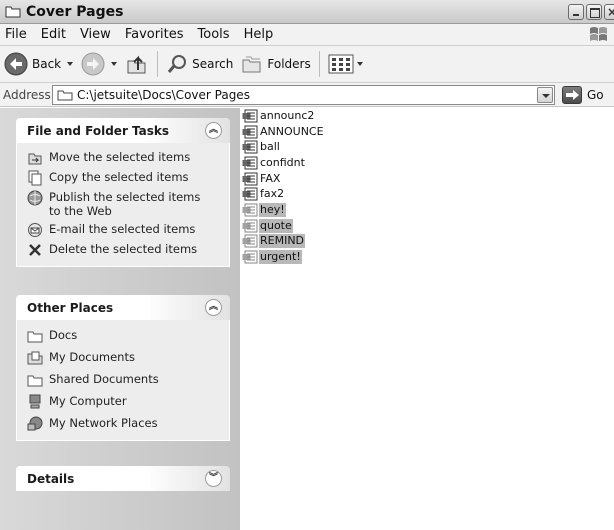 This screenshot has width=614, height=530. I want to click on forward-arrow-icon, so click(93, 64).